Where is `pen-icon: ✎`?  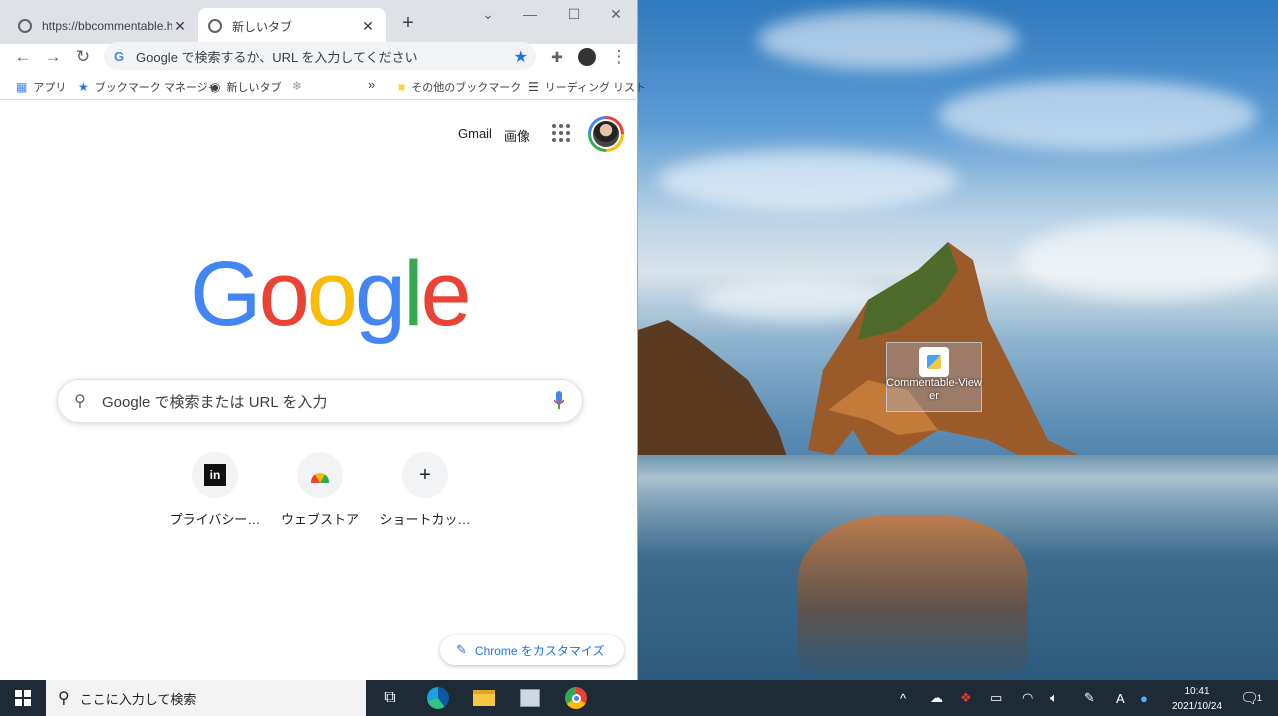 pen-icon: ✎ is located at coordinates (1089, 698).